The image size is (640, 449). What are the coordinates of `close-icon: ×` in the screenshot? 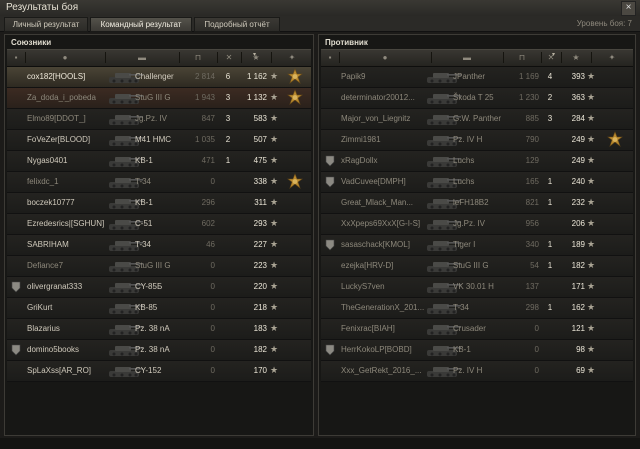 It's located at (628, 8).